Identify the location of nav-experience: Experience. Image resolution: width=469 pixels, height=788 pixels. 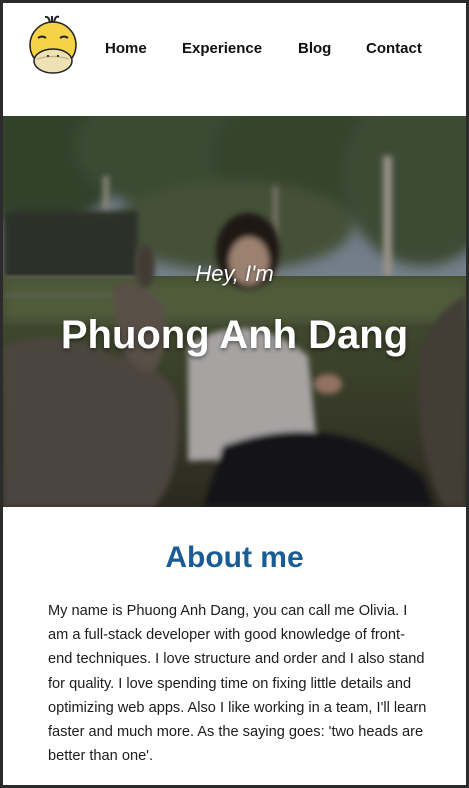
(222, 49).